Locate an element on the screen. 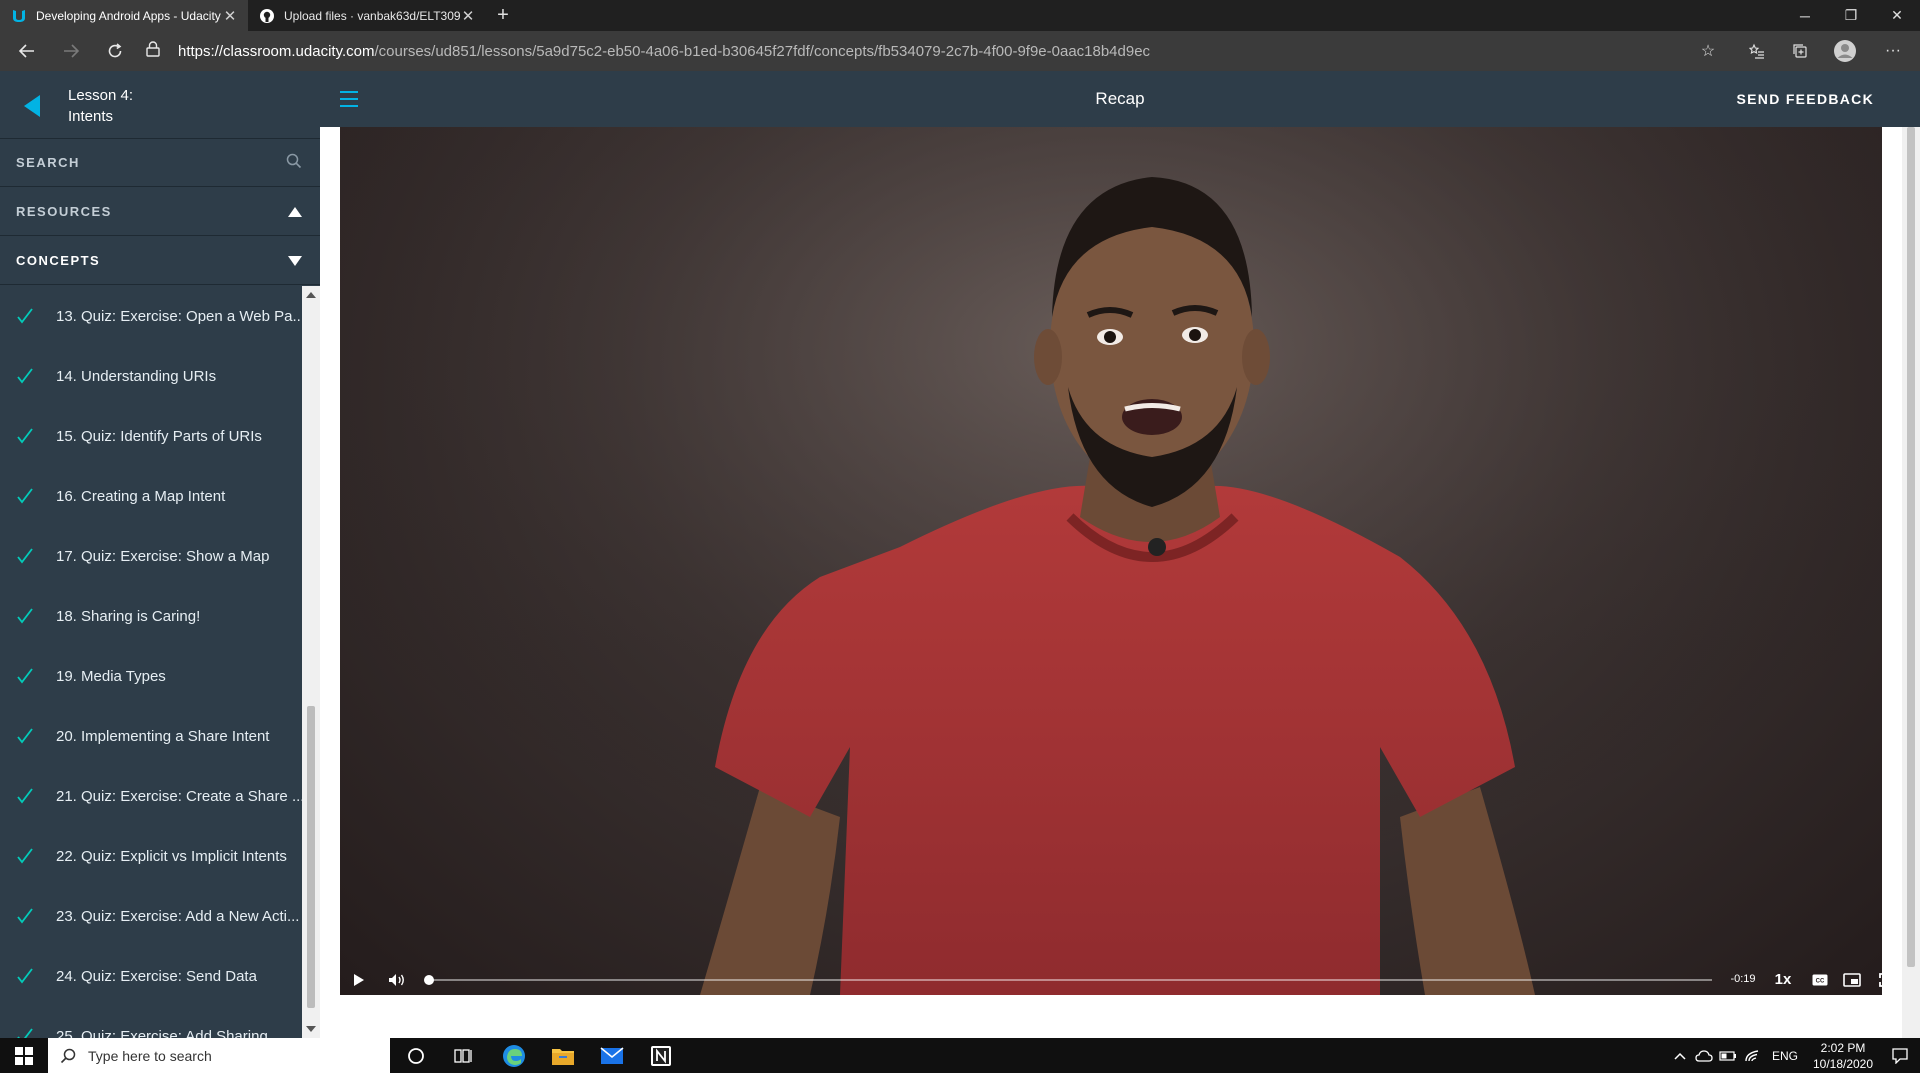 The height and width of the screenshot is (1073, 1920). concept-item: 20. Implementing a Share Intent is located at coordinates (151, 736).